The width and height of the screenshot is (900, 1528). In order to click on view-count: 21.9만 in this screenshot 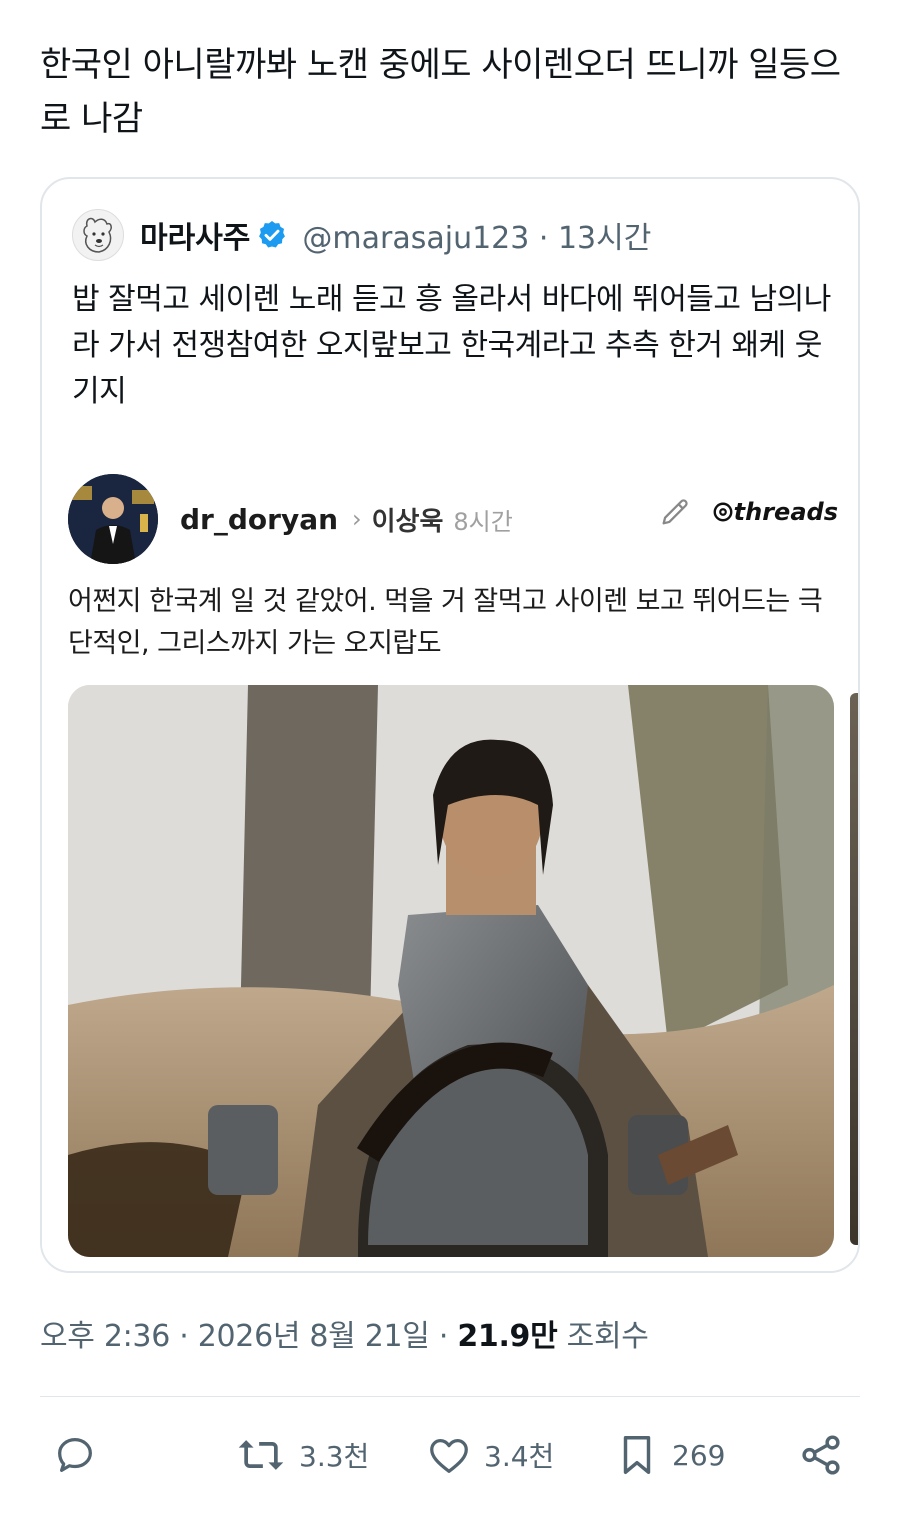, I will do `click(507, 1336)`.